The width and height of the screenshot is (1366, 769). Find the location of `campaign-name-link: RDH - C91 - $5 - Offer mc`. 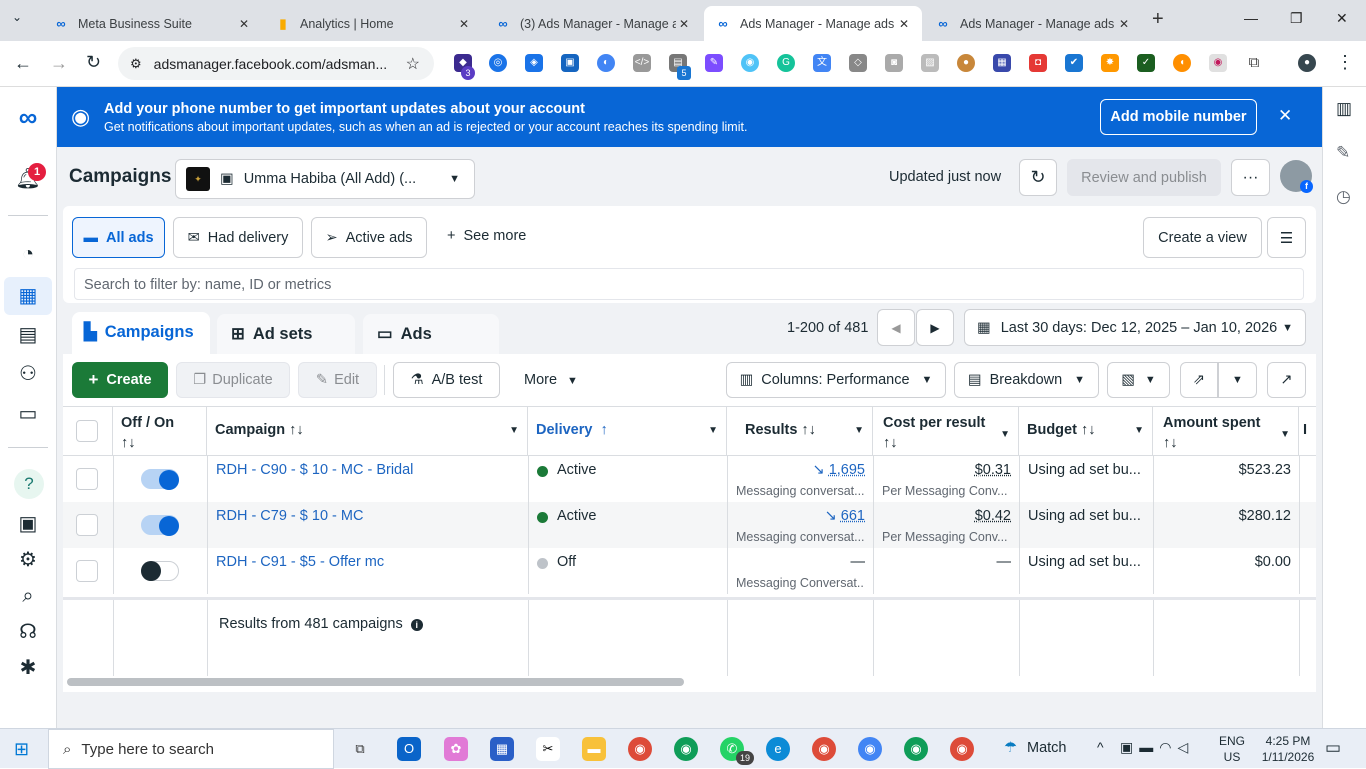

campaign-name-link: RDH - C91 - $5 - Offer mc is located at coordinates (300, 562).